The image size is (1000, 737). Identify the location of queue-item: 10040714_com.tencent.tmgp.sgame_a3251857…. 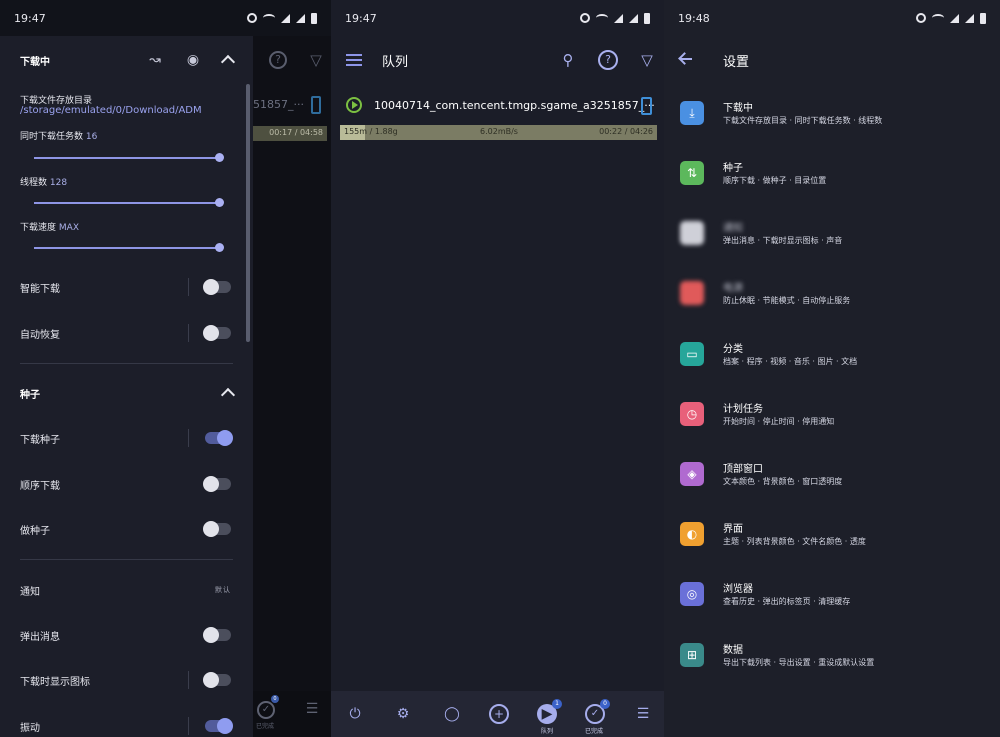
(497, 106).